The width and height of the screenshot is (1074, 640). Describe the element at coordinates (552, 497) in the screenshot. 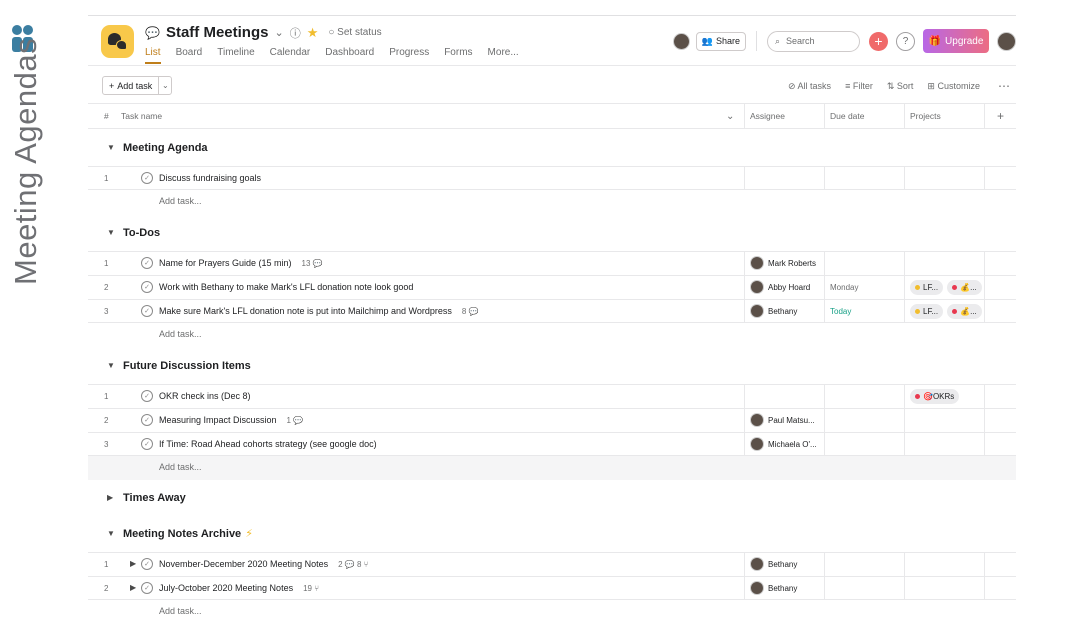

I see `section-header: ▶ Times Away` at that location.